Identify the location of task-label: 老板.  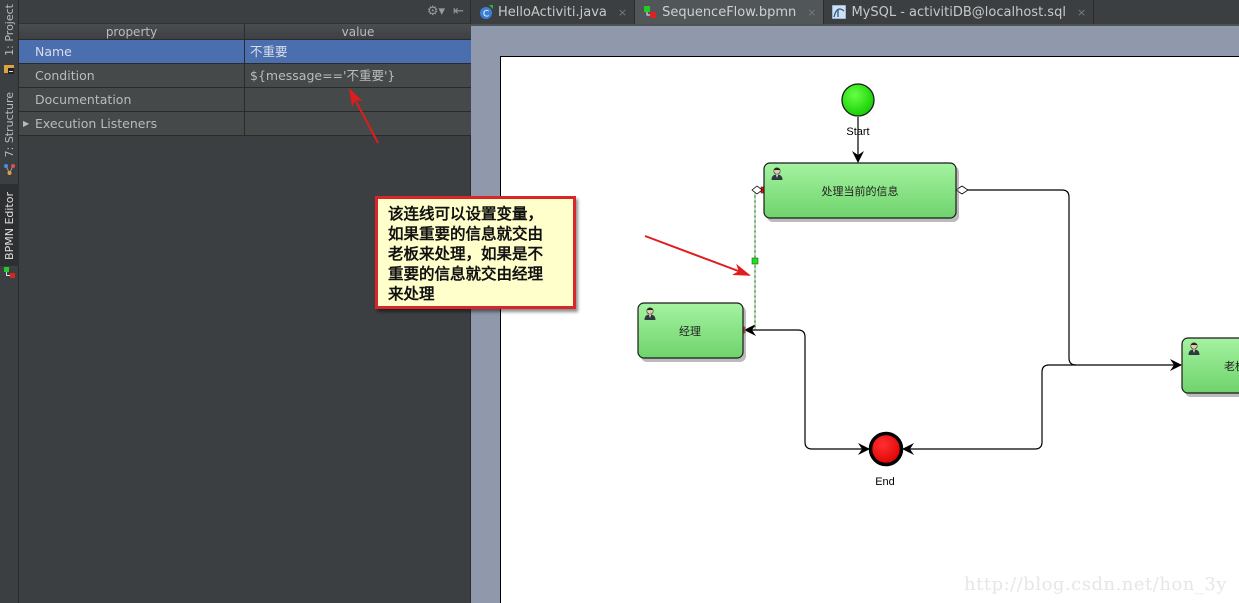
(1231, 366).